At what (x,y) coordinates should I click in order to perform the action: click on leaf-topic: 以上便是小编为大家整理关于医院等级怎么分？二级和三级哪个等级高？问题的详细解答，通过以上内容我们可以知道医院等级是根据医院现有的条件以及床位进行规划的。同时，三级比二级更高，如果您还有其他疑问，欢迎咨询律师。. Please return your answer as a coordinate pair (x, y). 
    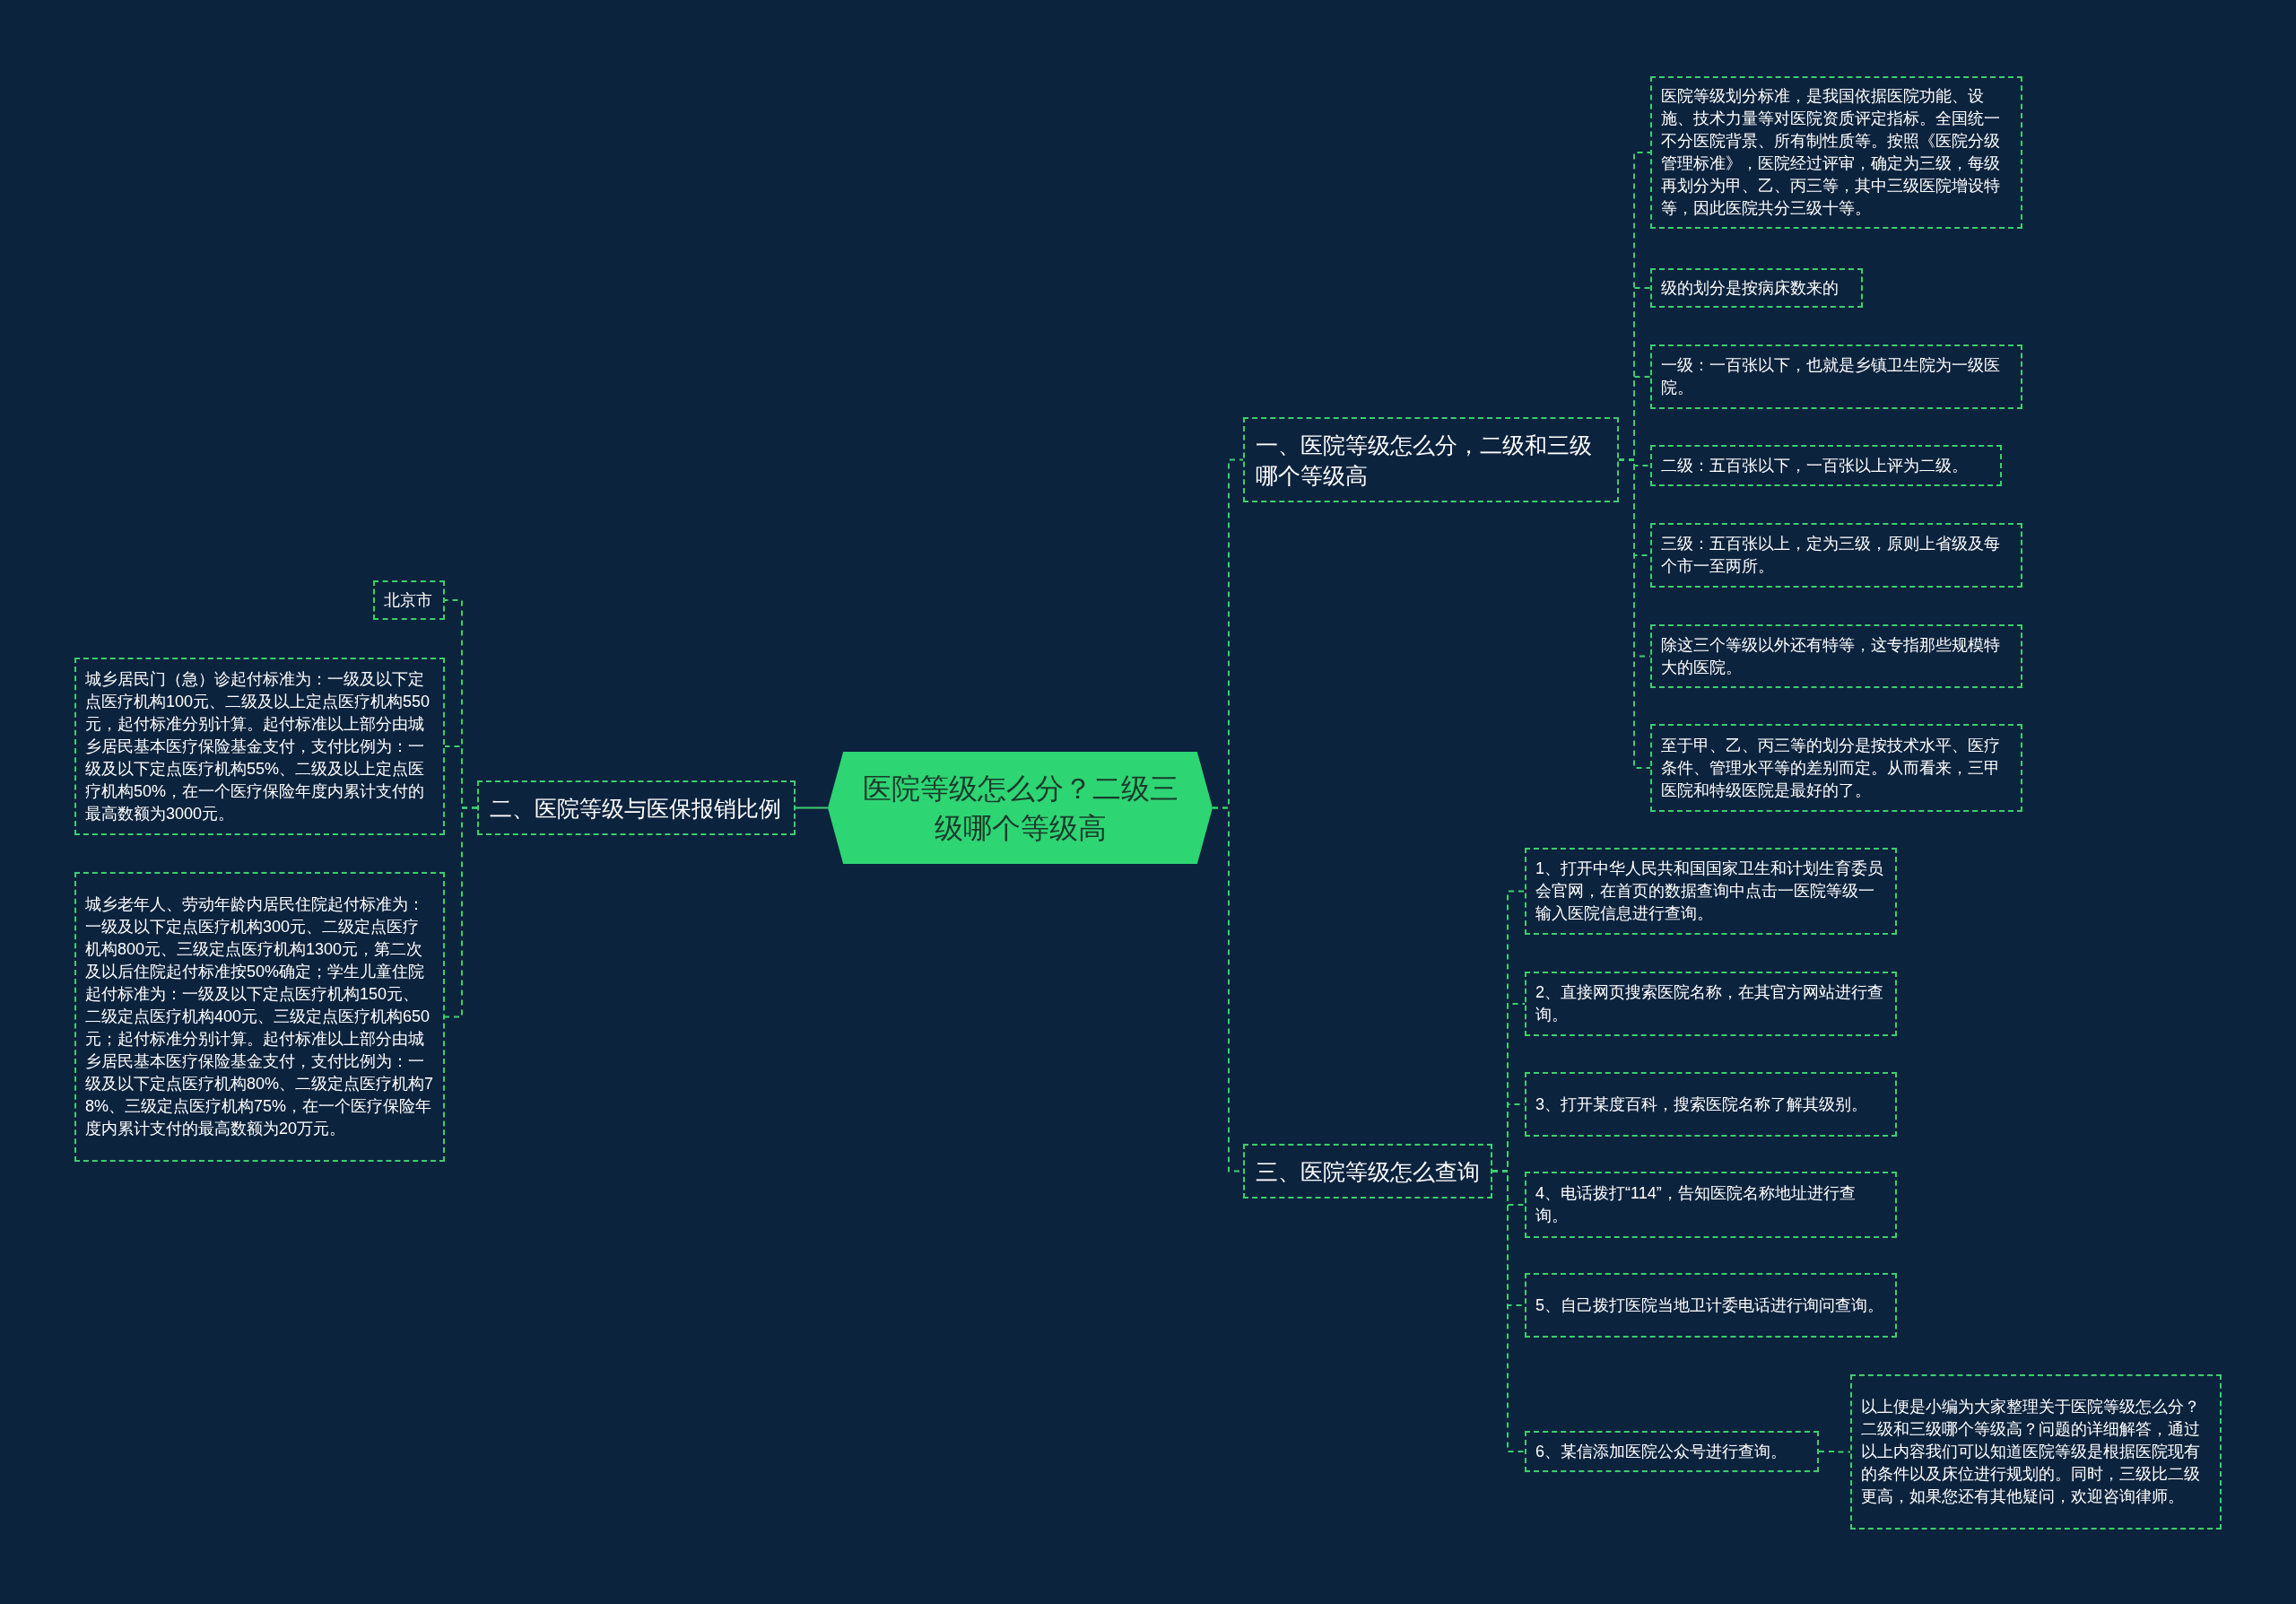
    Looking at the image, I should click on (2036, 1452).